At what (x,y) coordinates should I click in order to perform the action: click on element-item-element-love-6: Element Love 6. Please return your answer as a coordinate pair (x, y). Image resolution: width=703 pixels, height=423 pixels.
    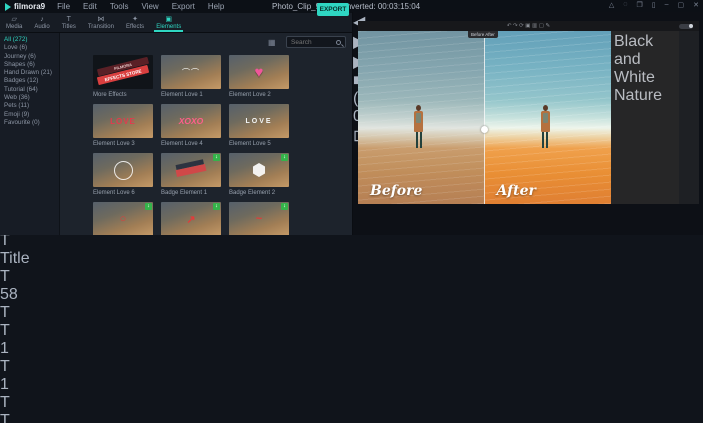
    Looking at the image, I should click on (123, 174).